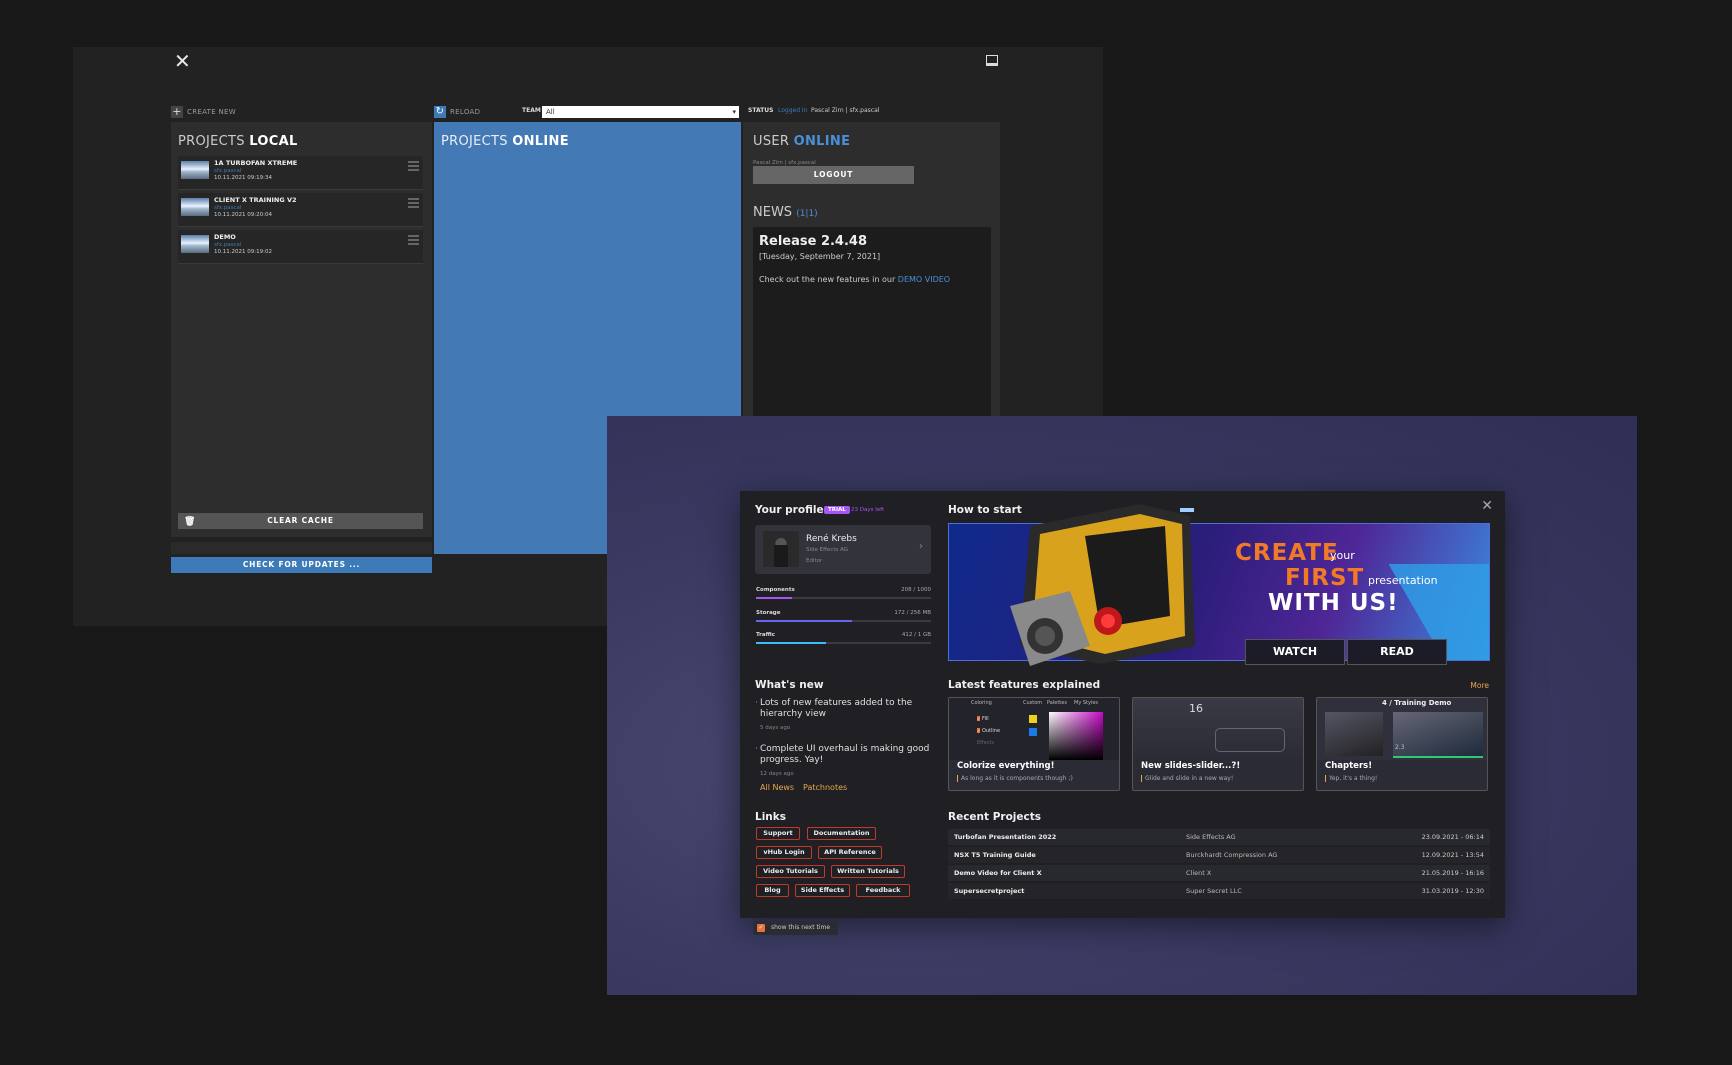 The image size is (1732, 1065). I want to click on slide-number: 16, so click(1196, 708).